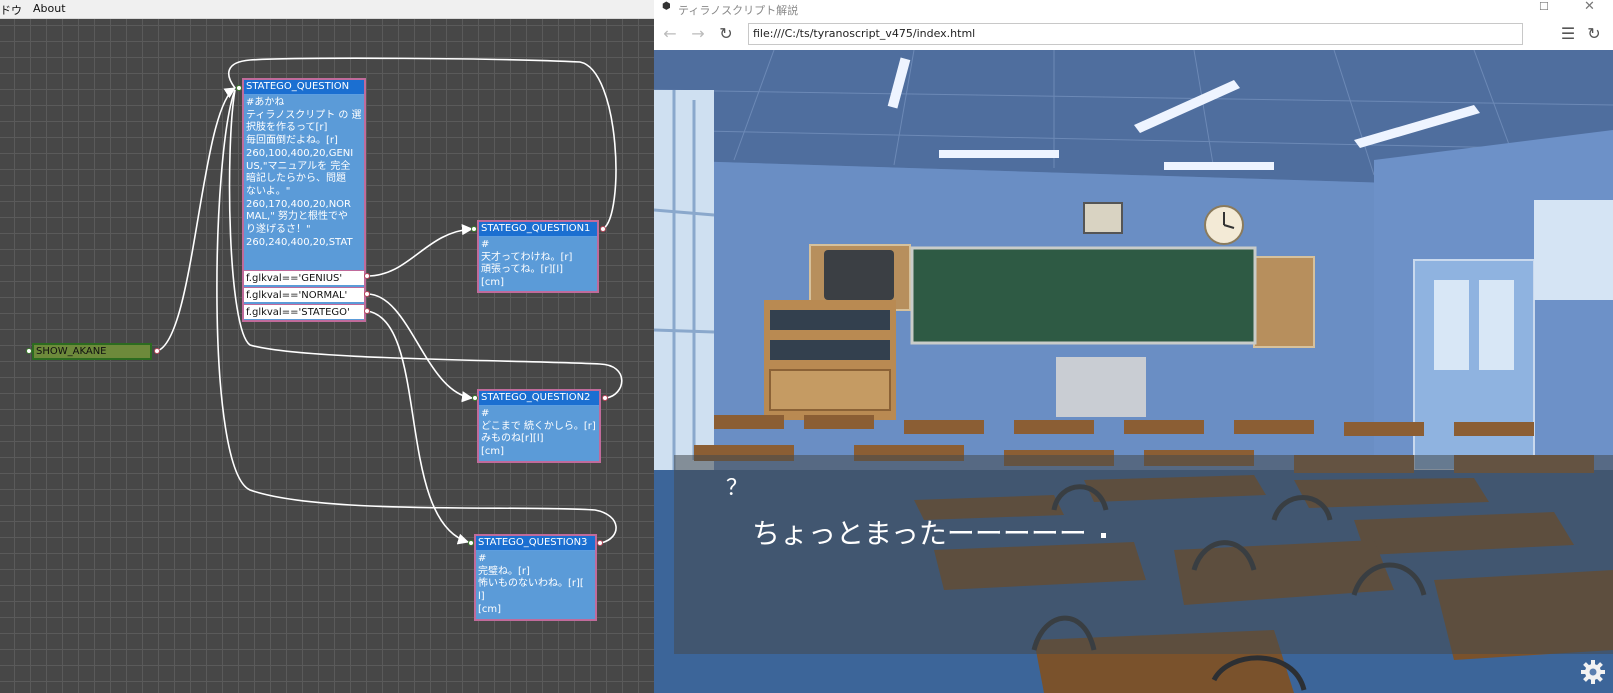 Image resolution: width=1613 pixels, height=693 pixels. I want to click on q2-output-port, so click(605, 398).